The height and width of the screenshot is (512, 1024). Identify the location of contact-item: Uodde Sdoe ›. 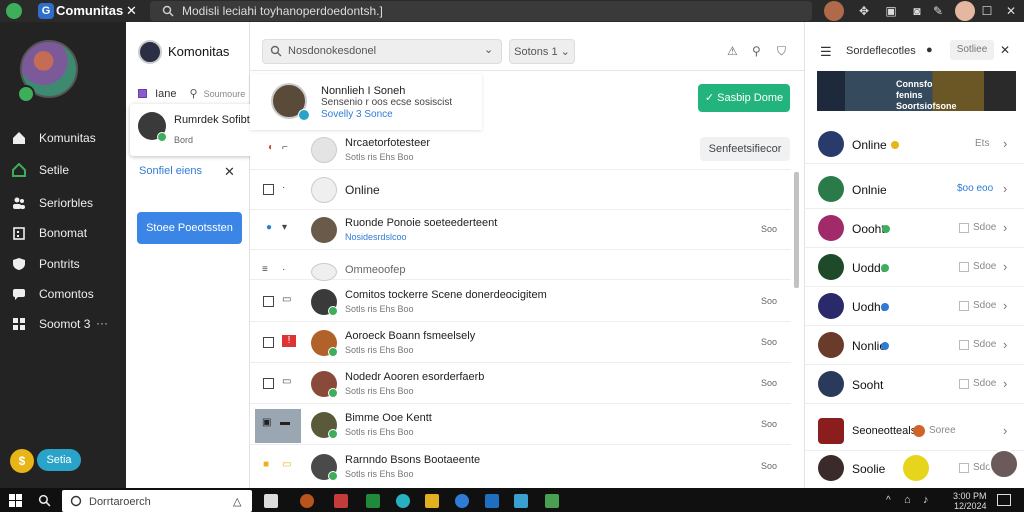
(914, 267).